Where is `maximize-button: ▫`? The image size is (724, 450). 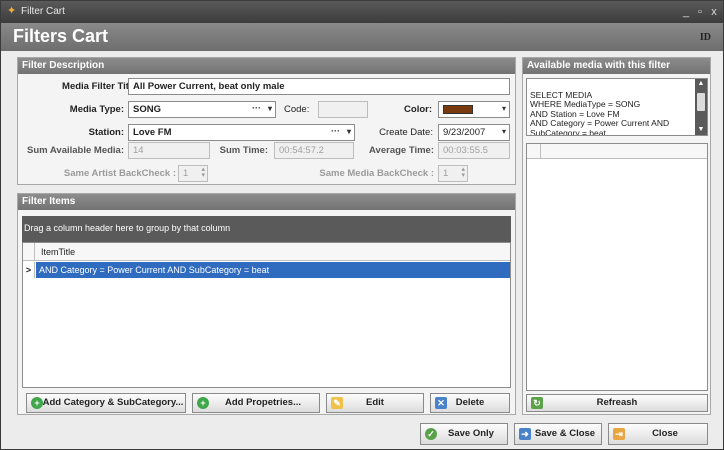 maximize-button: ▫ is located at coordinates (700, 12).